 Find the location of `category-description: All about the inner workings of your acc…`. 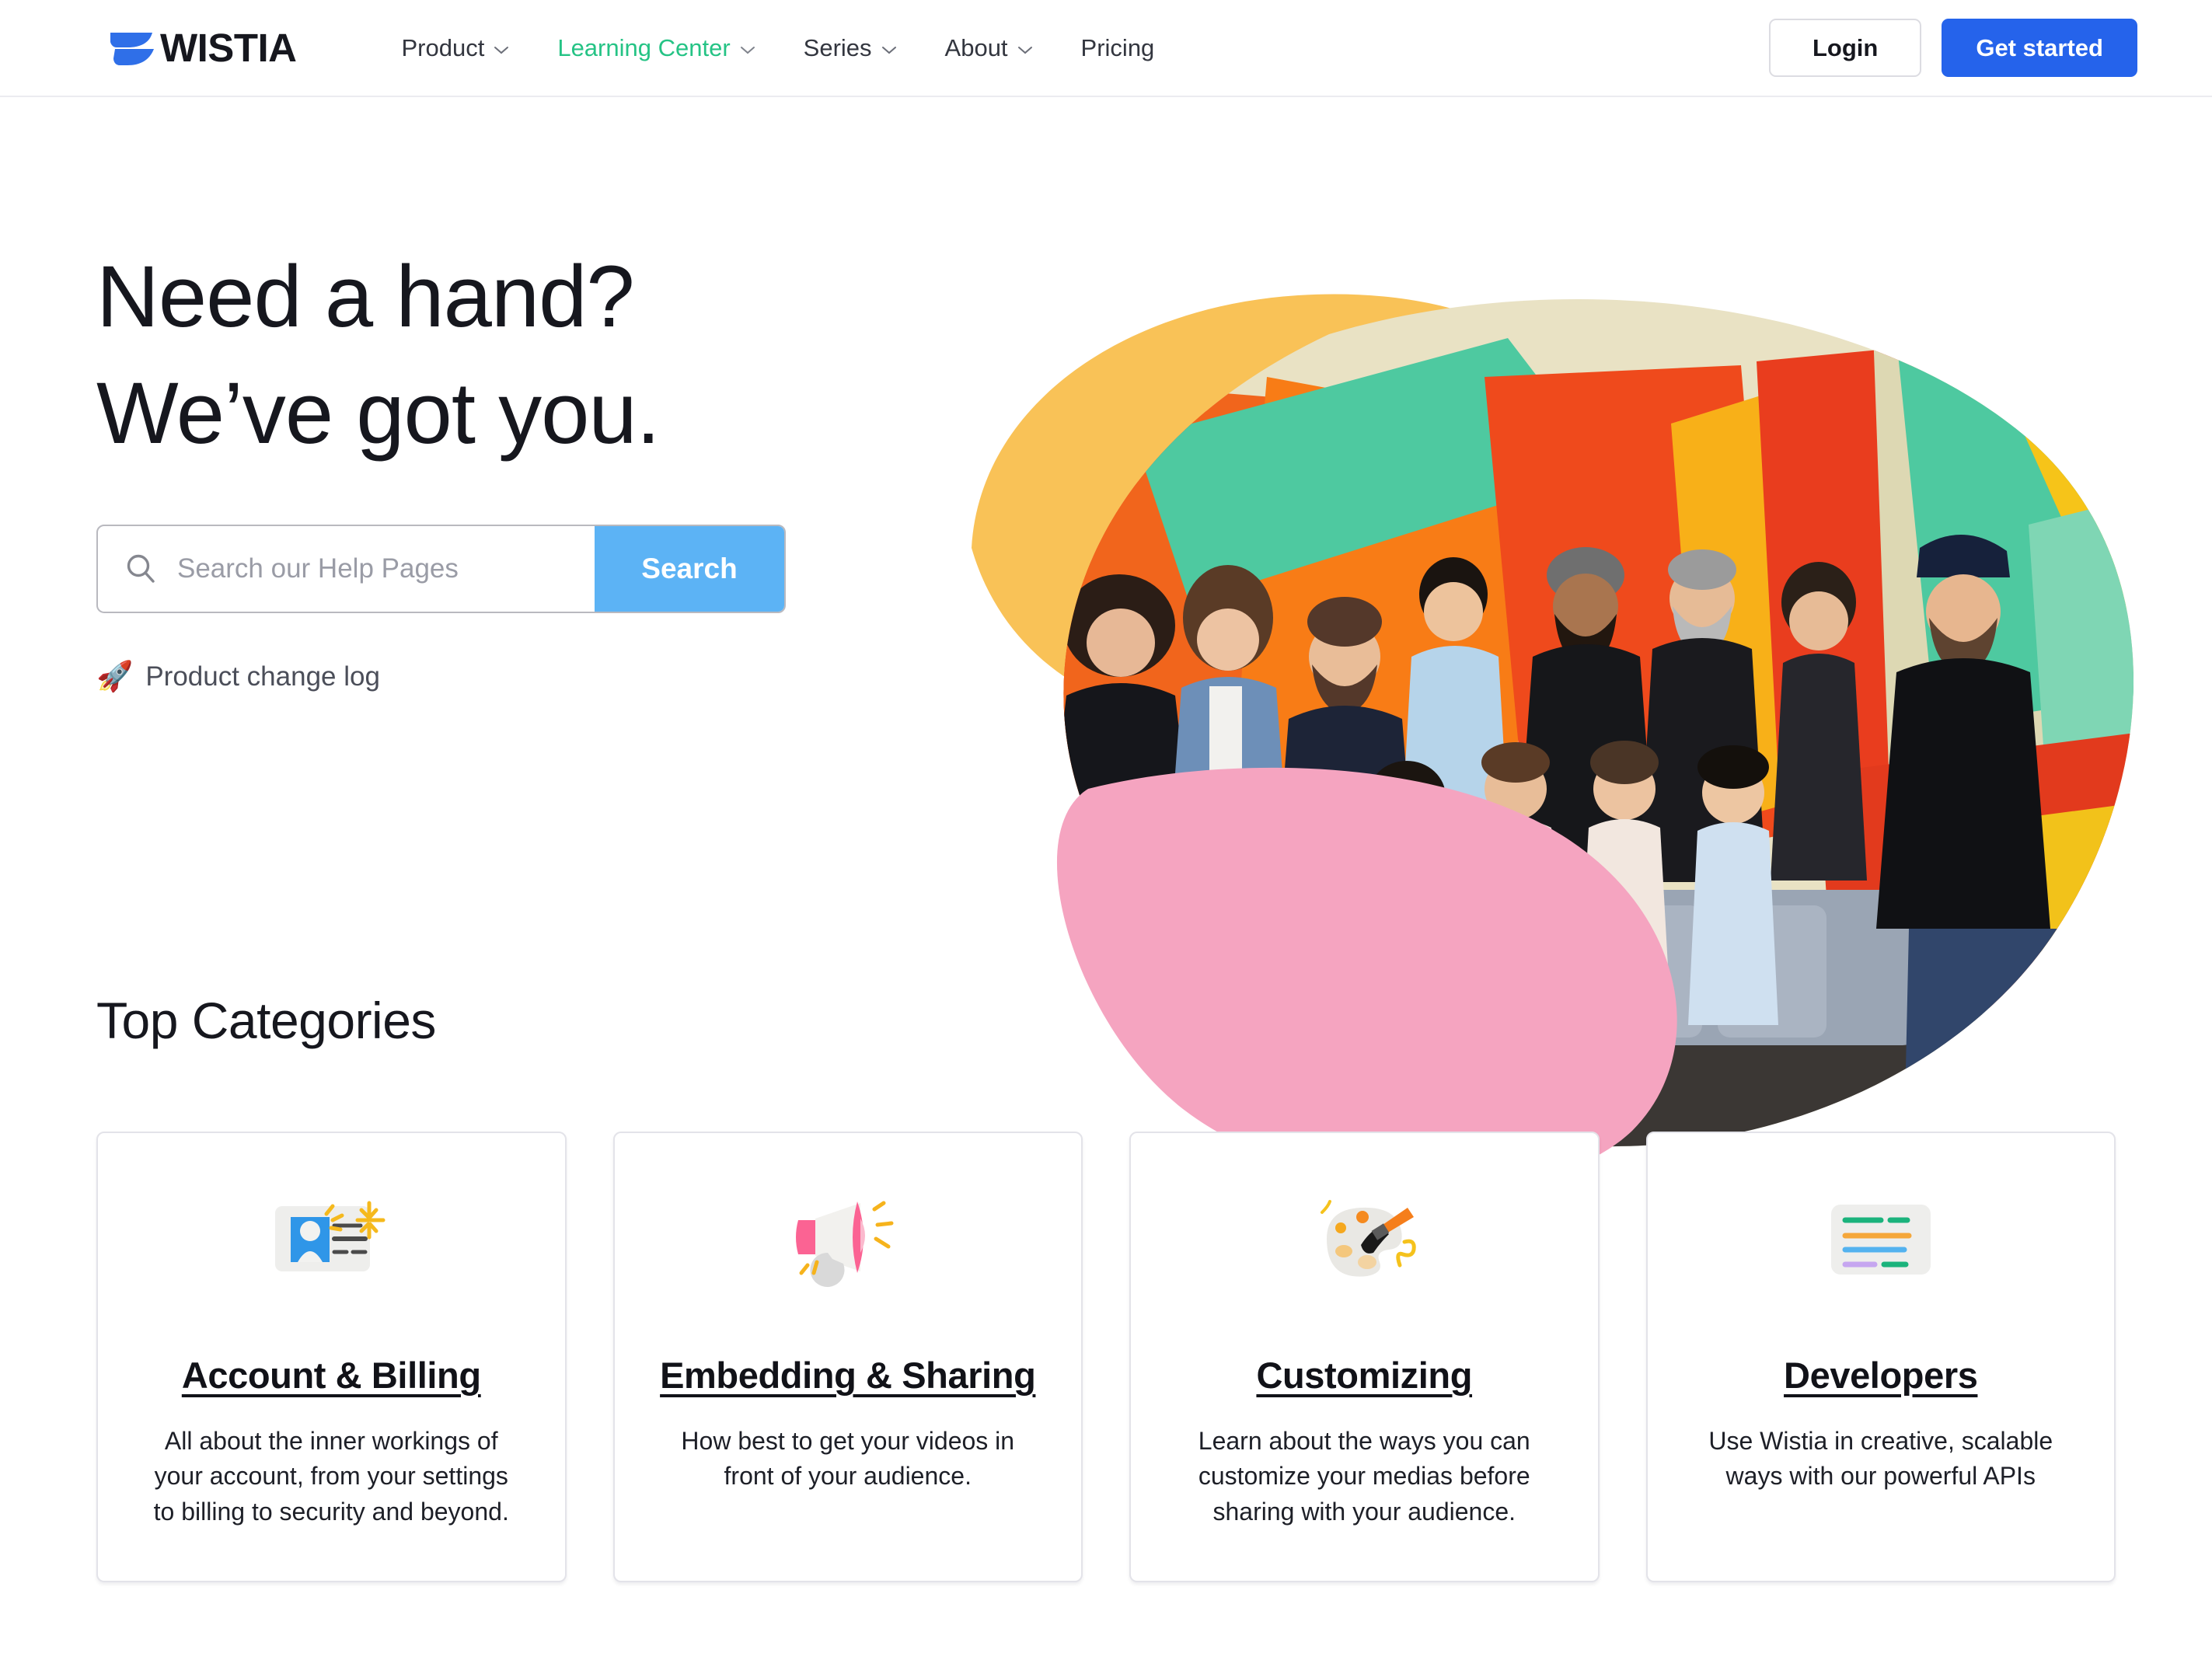

category-description: All about the inner workings of your acc… is located at coordinates (331, 1476).